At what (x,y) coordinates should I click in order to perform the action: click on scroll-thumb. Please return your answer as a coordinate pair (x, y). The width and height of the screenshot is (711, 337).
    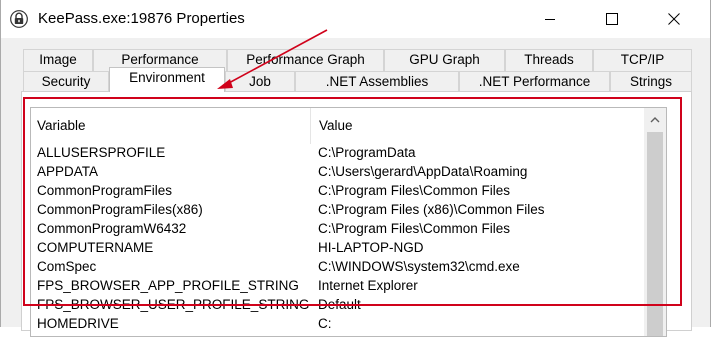
    Looking at the image, I should click on (655, 234).